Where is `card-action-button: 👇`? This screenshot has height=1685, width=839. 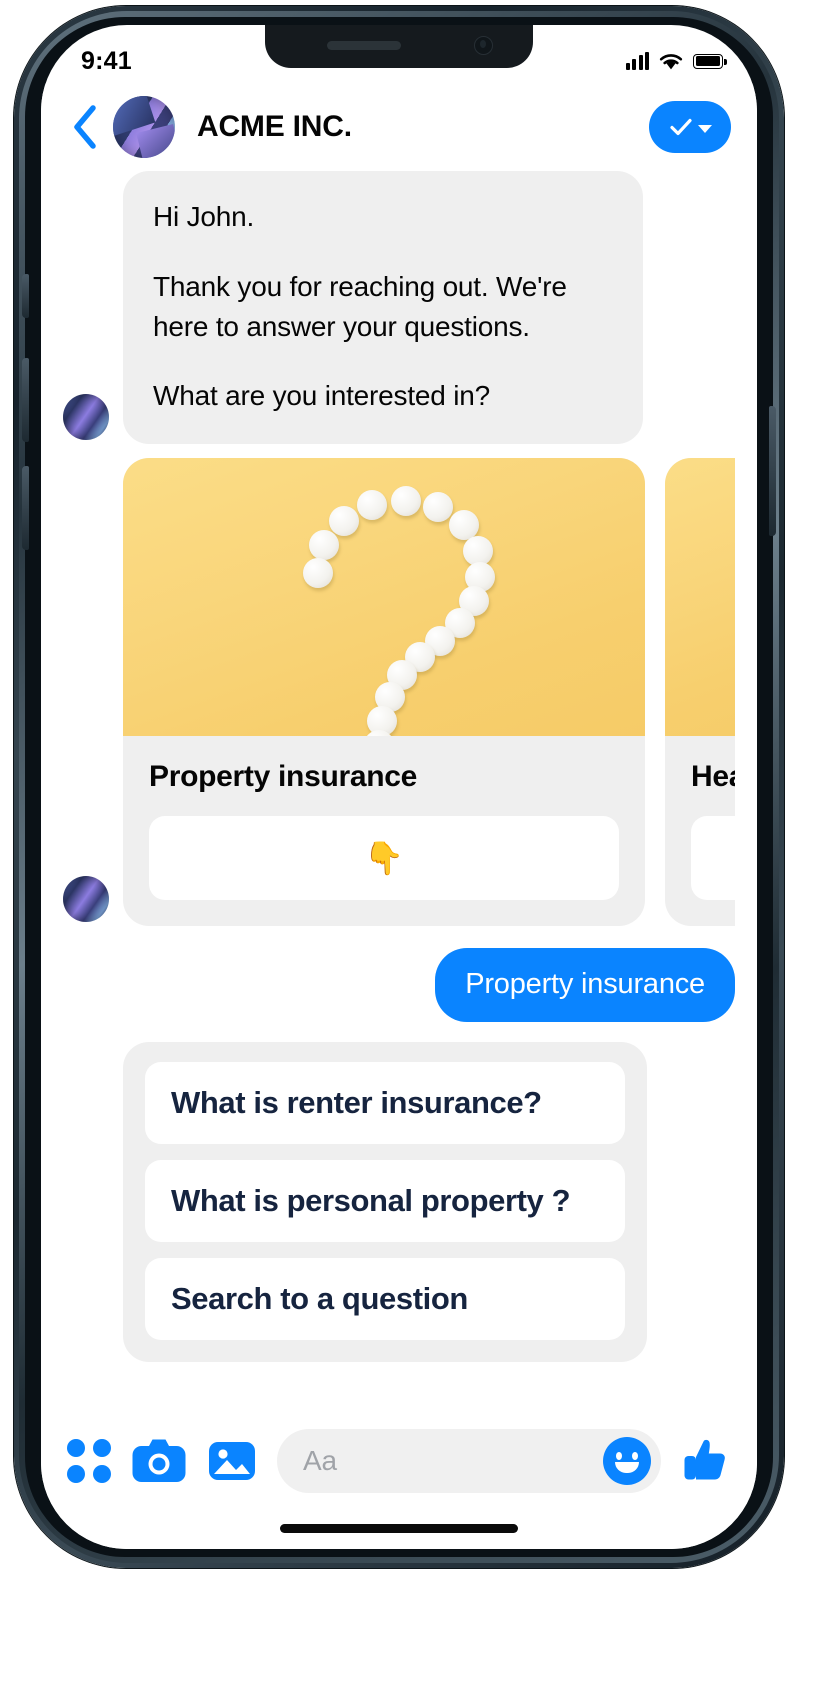
card-action-button: 👇 is located at coordinates (384, 858).